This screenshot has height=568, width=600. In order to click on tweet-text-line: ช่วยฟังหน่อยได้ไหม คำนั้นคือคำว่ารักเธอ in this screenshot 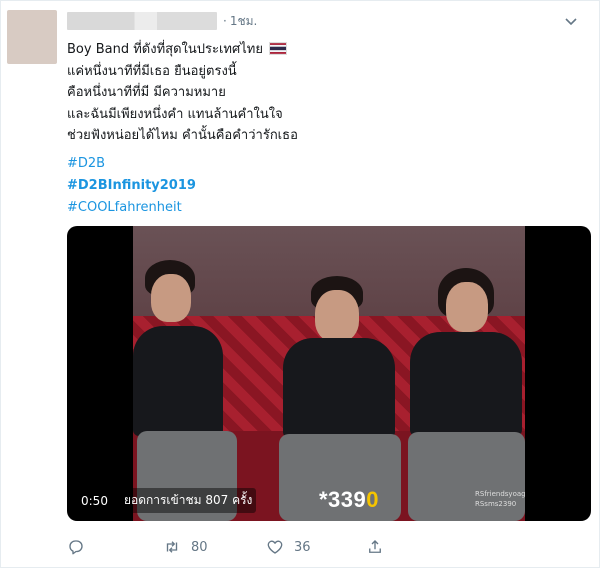, I will do `click(182, 135)`.